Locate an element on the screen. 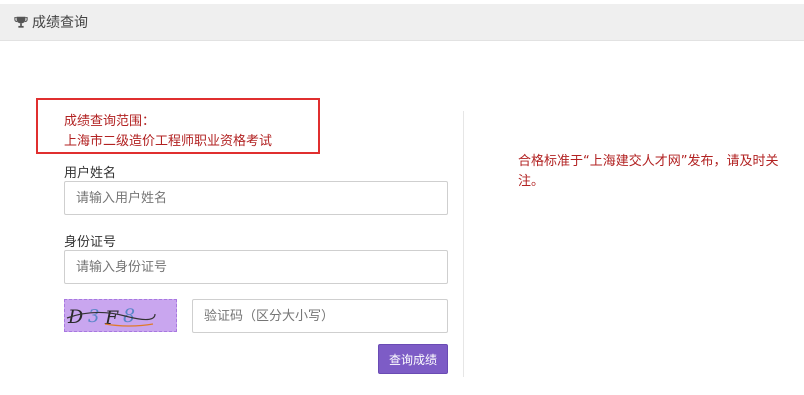 The image size is (804, 395). scope-exam-name: 上海市二级造价工程师职业资格考试 is located at coordinates (168, 141).